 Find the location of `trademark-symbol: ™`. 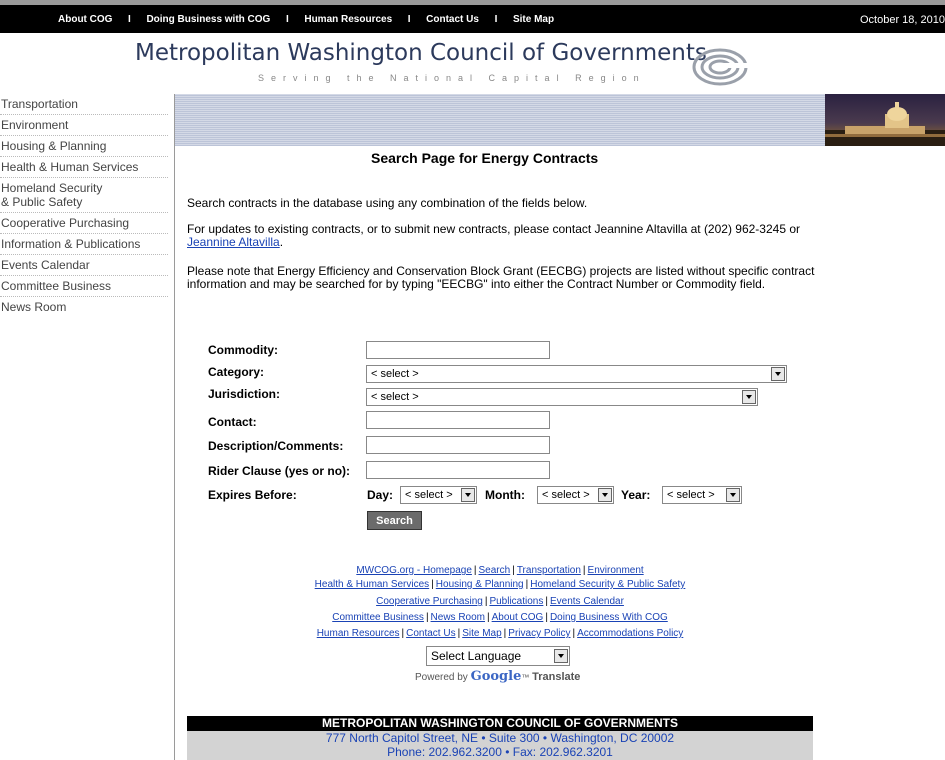

trademark-symbol: ™ is located at coordinates (525, 677).